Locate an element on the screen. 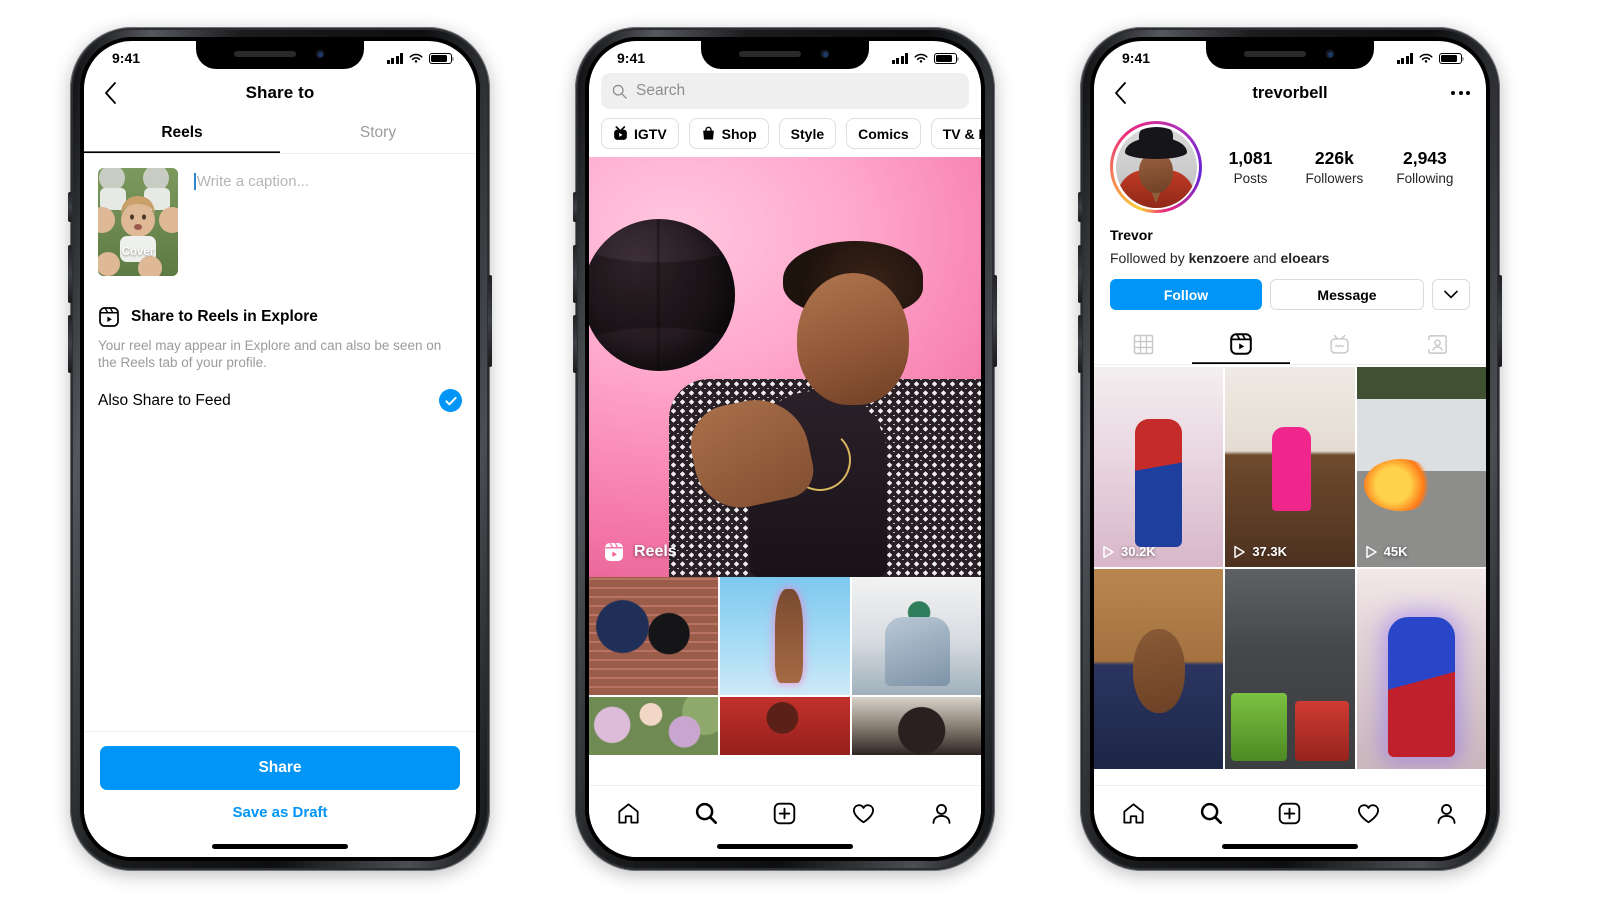 The height and width of the screenshot is (904, 1600). view-count-value: 30.2K is located at coordinates (1138, 551).